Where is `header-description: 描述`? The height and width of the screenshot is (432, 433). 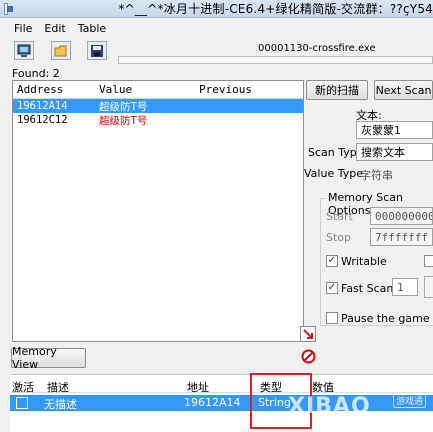
header-description: 描述 is located at coordinates (58, 387).